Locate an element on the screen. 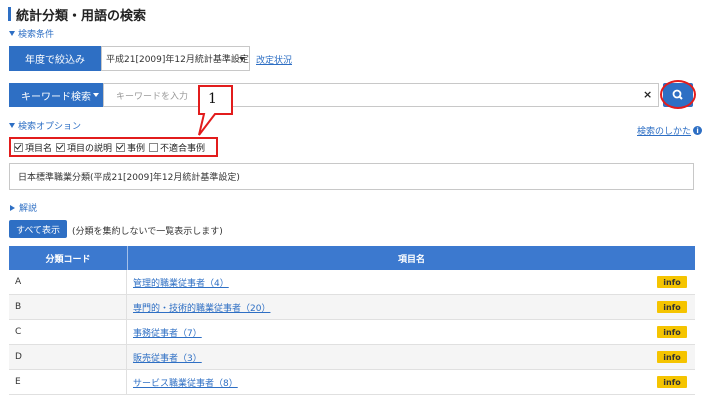 The image size is (702, 398). table-row: C 事務従事者（7） info is located at coordinates (352, 332).